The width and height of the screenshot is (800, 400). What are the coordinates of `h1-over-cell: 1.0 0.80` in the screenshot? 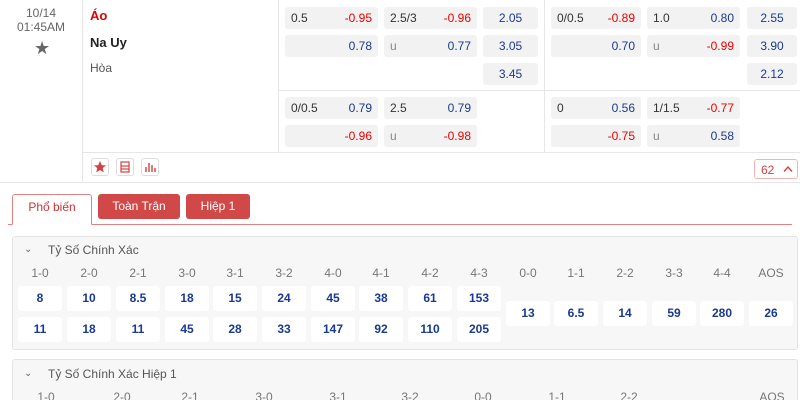 It's located at (693, 18).